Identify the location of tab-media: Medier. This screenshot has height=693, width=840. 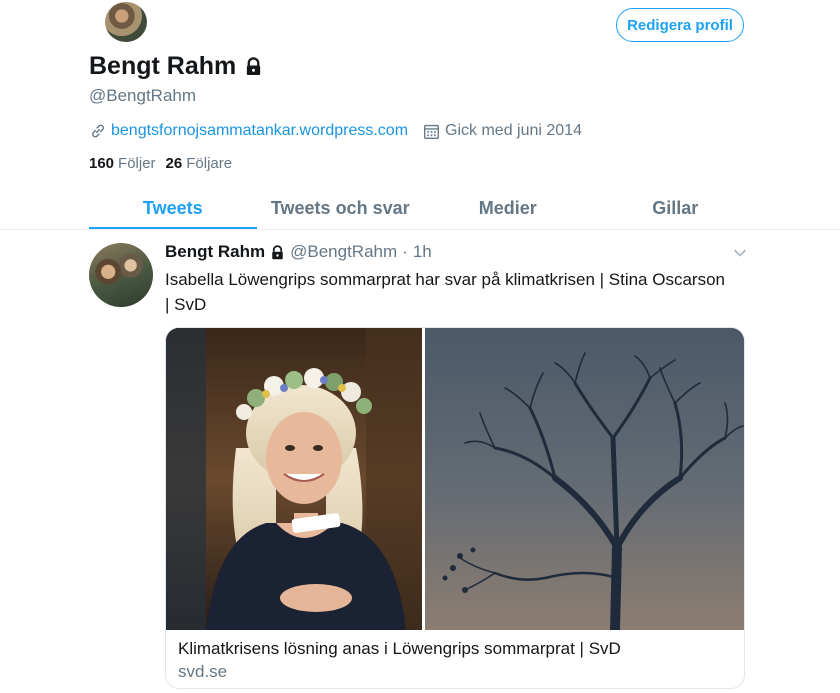
(508, 208).